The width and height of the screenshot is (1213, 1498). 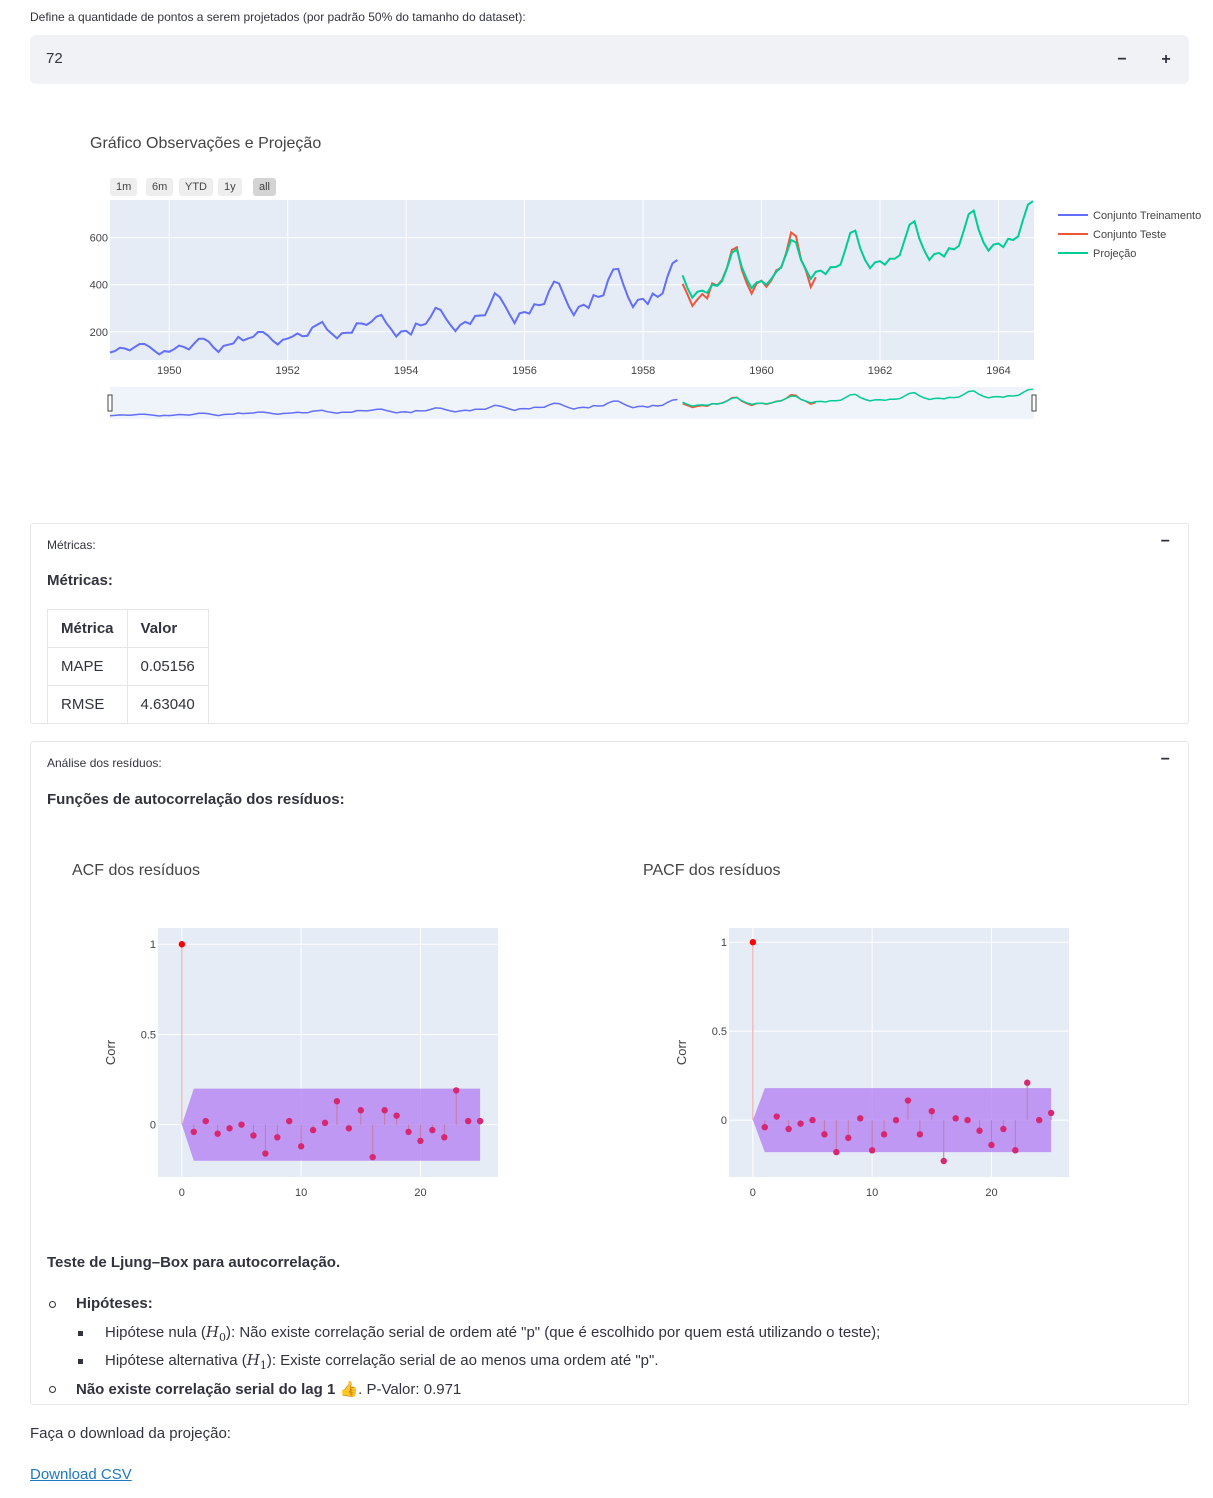 What do you see at coordinates (256, 1361) in the screenshot?
I see `h1-symbol: H1` at bounding box center [256, 1361].